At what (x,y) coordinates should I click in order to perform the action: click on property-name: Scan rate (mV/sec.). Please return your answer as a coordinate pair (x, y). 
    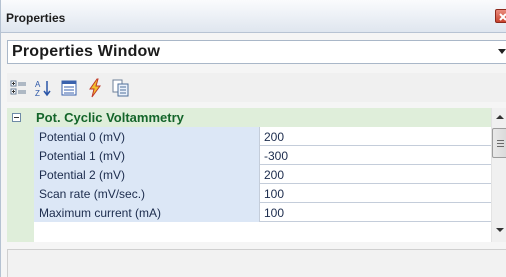
    Looking at the image, I should click on (147, 193).